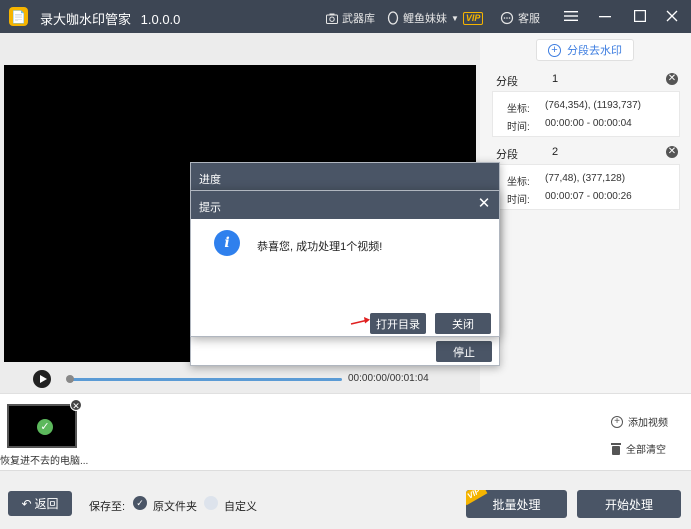 The width and height of the screenshot is (691, 529). Describe the element at coordinates (345, 263) in the screenshot. I see `prompt-dialog: 提示 ✕ i 恭喜您, 成功处理1个视频! 打开目录 关闭` at that location.